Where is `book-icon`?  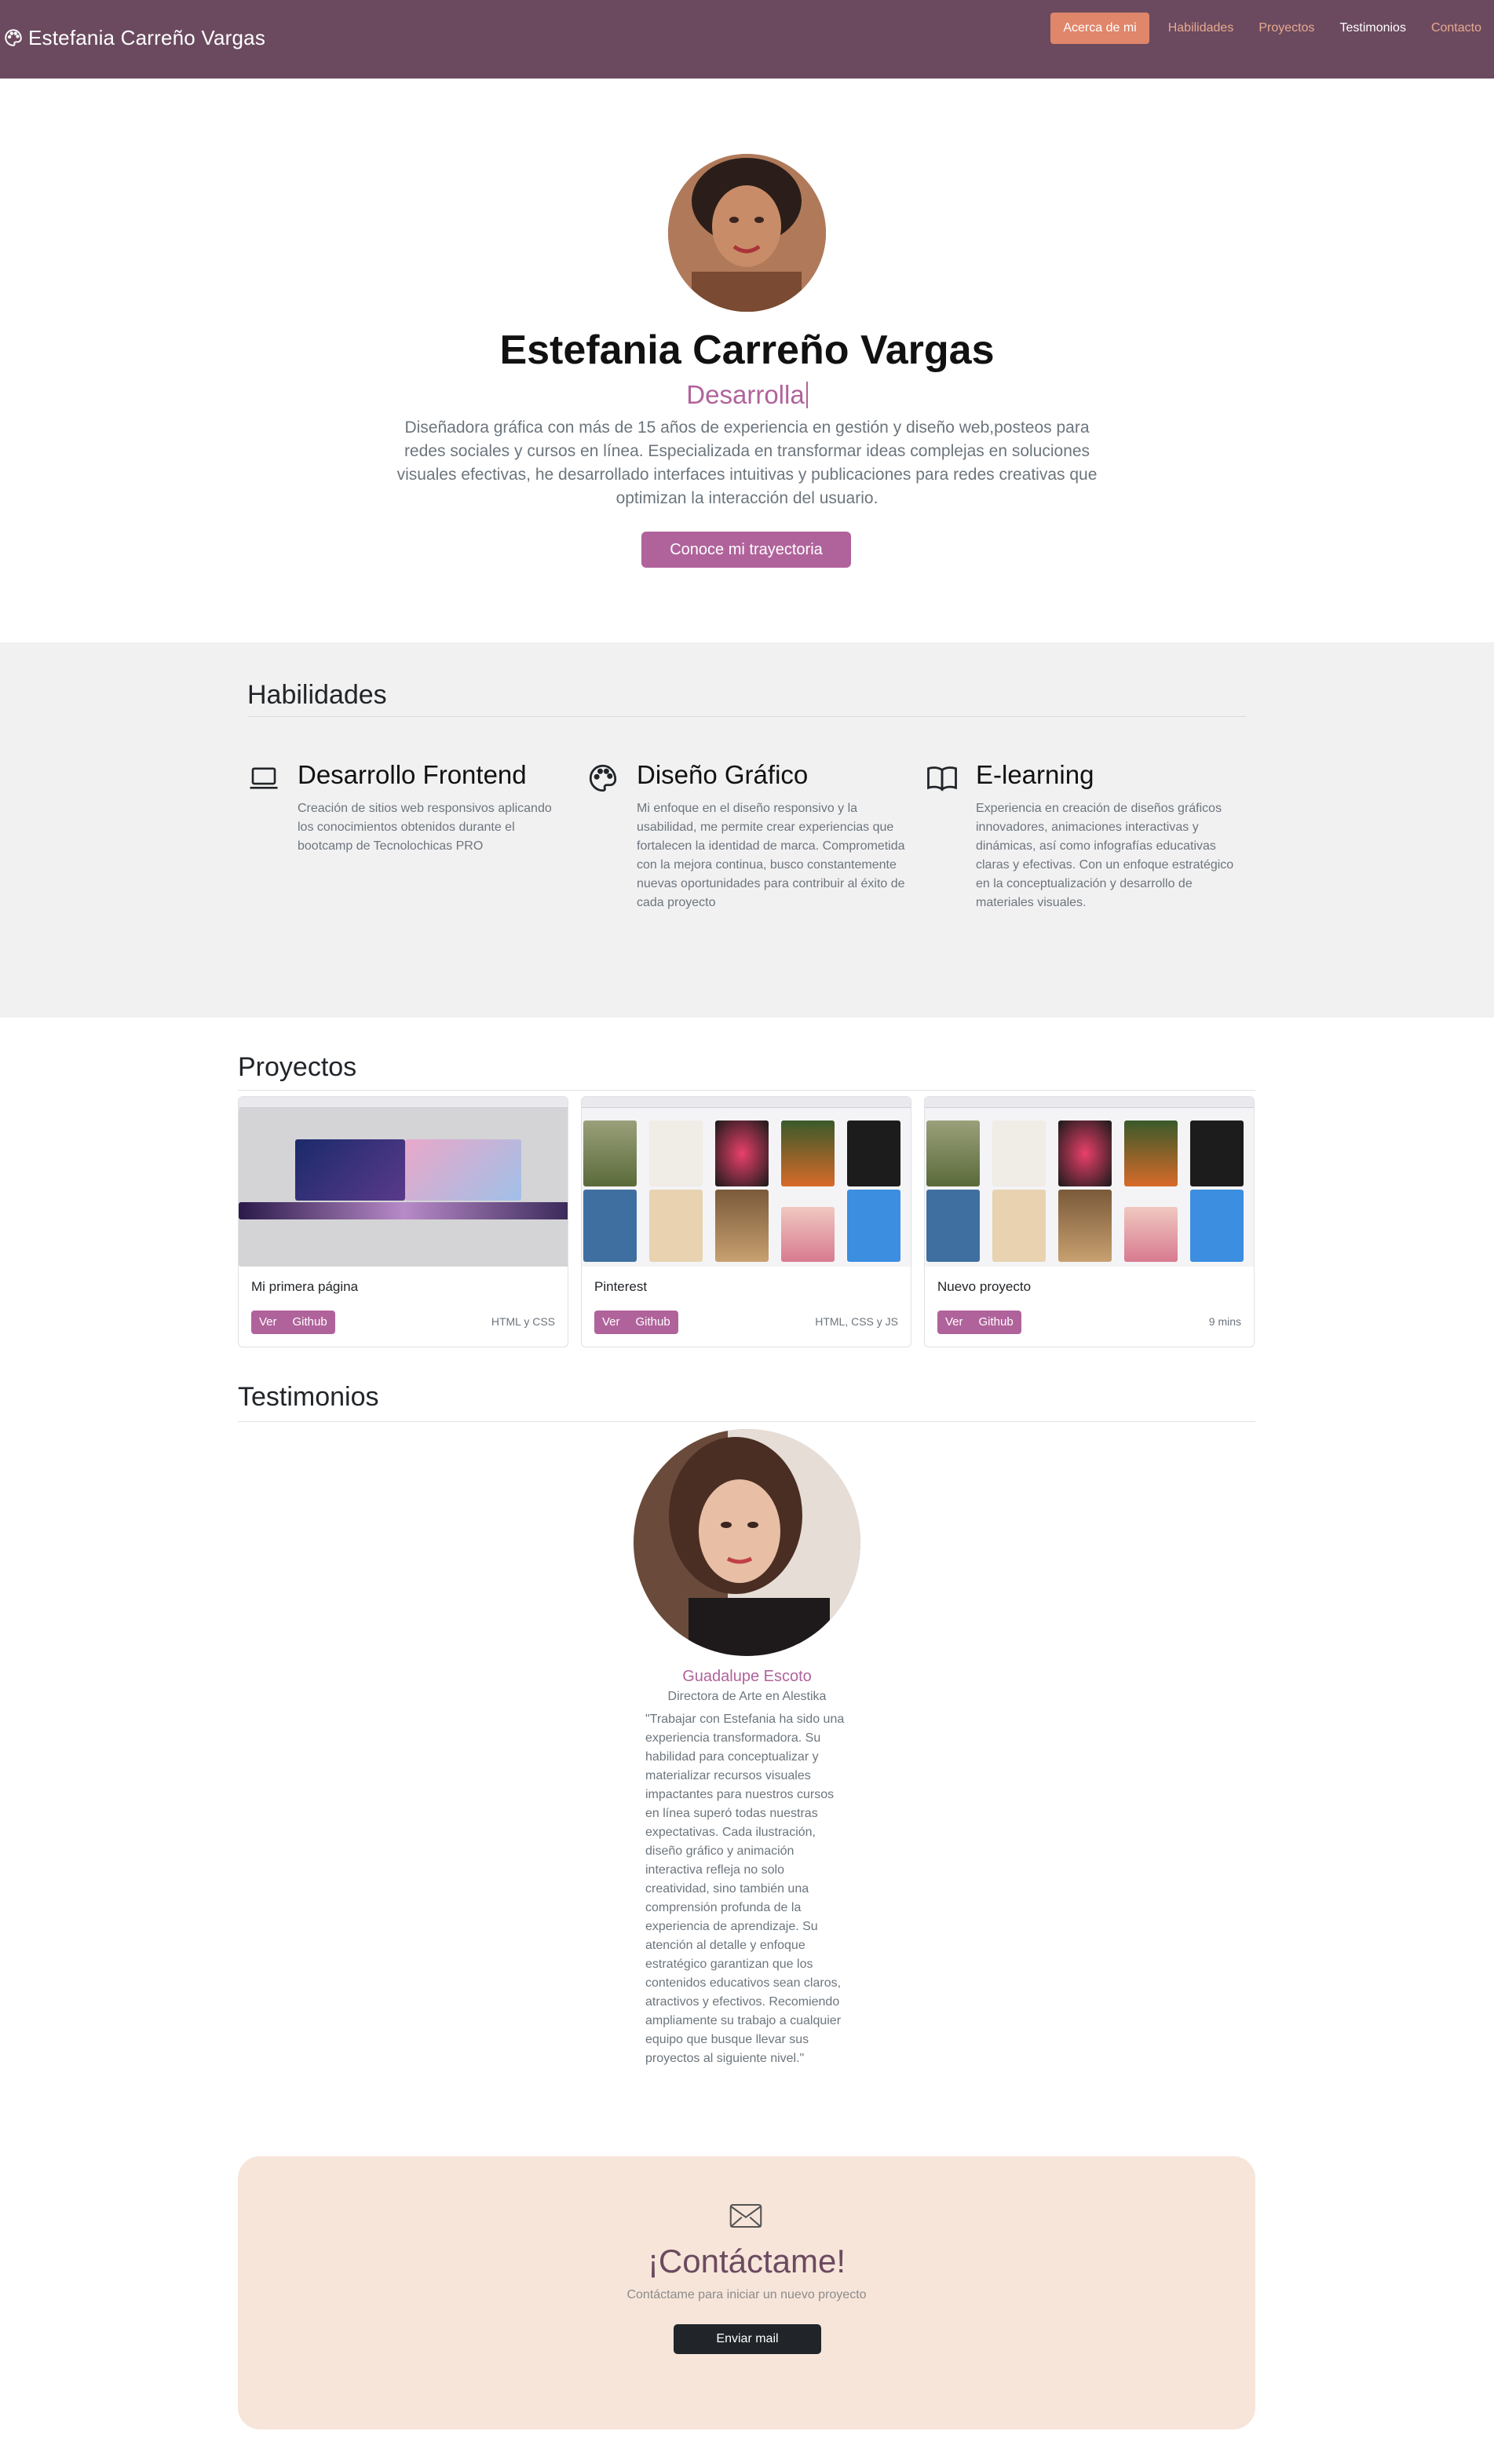
book-icon is located at coordinates (942, 779).